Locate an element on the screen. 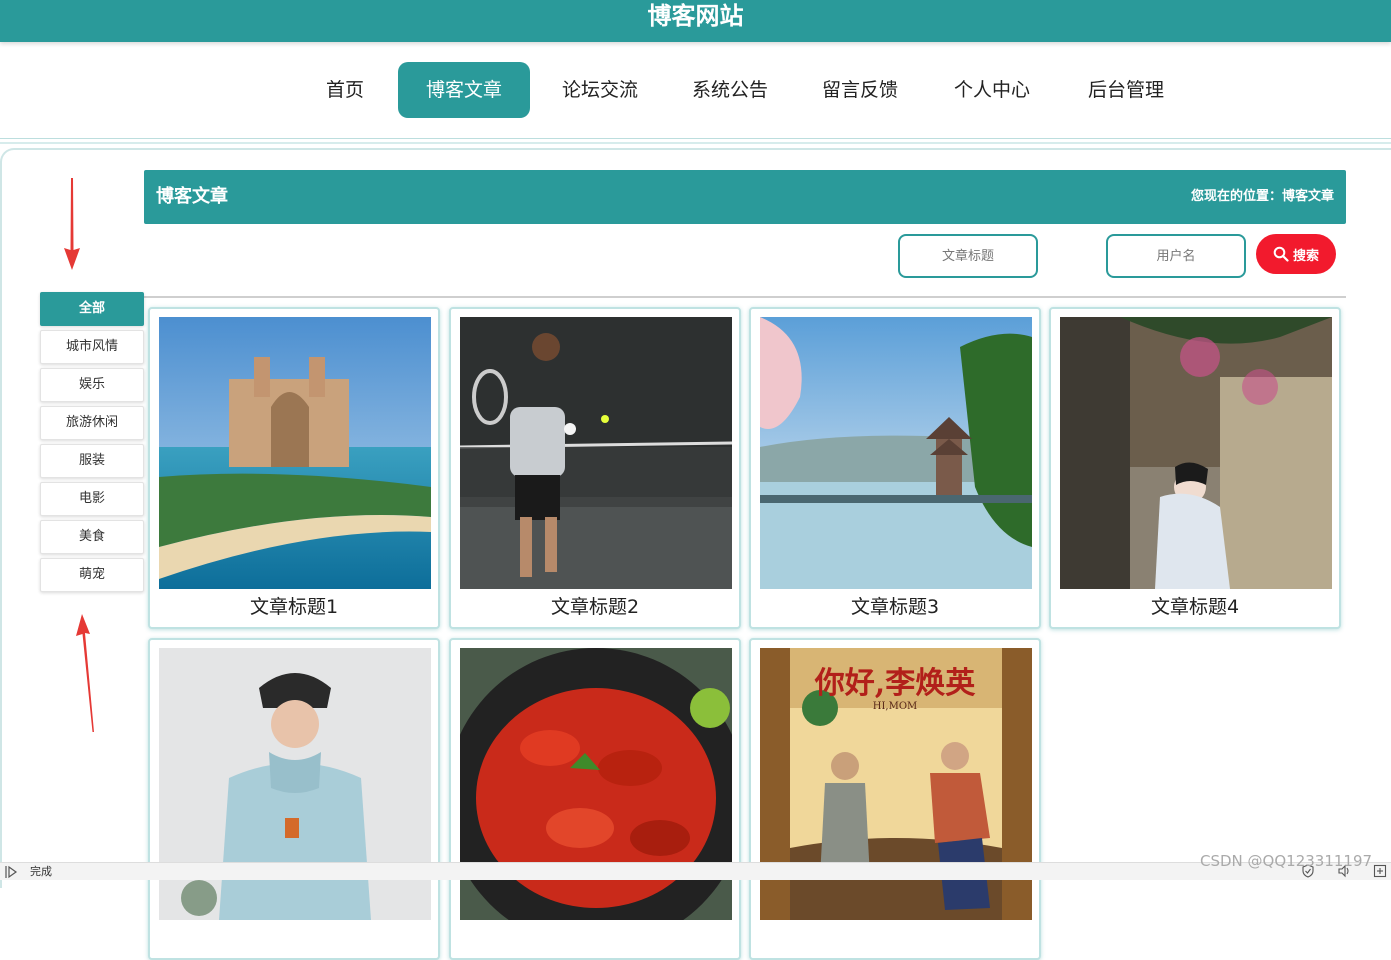  nav-item-admin: 后台管理 is located at coordinates (1126, 90).